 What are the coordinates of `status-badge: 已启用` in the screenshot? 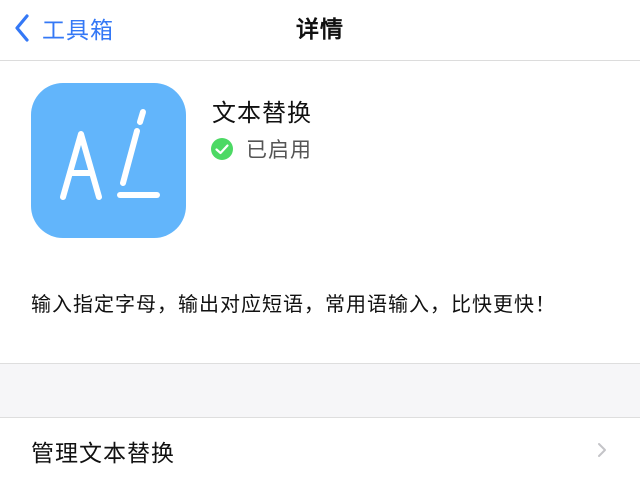 It's located at (261, 149).